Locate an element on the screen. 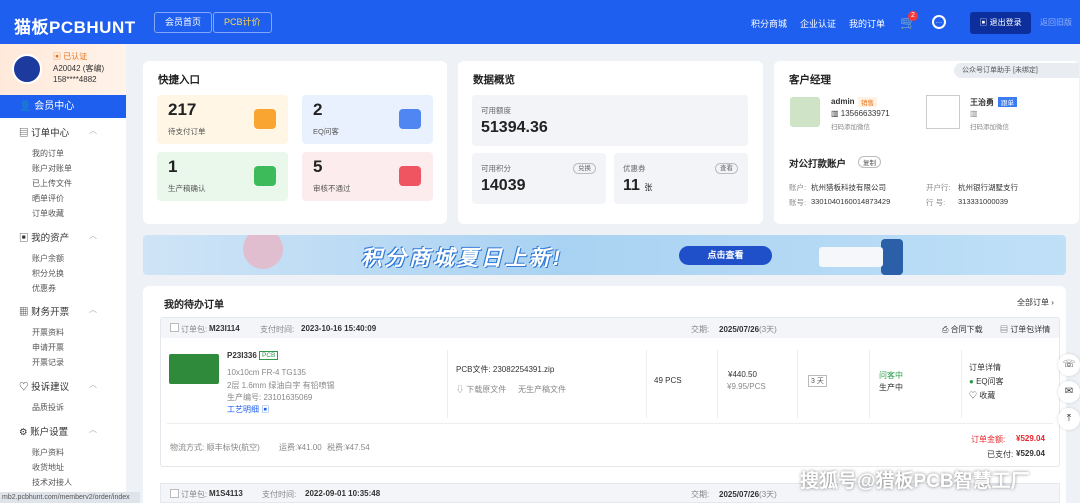  sidebar-group-settings: ⚙ 账户设置 ︿ is located at coordinates (58, 431).